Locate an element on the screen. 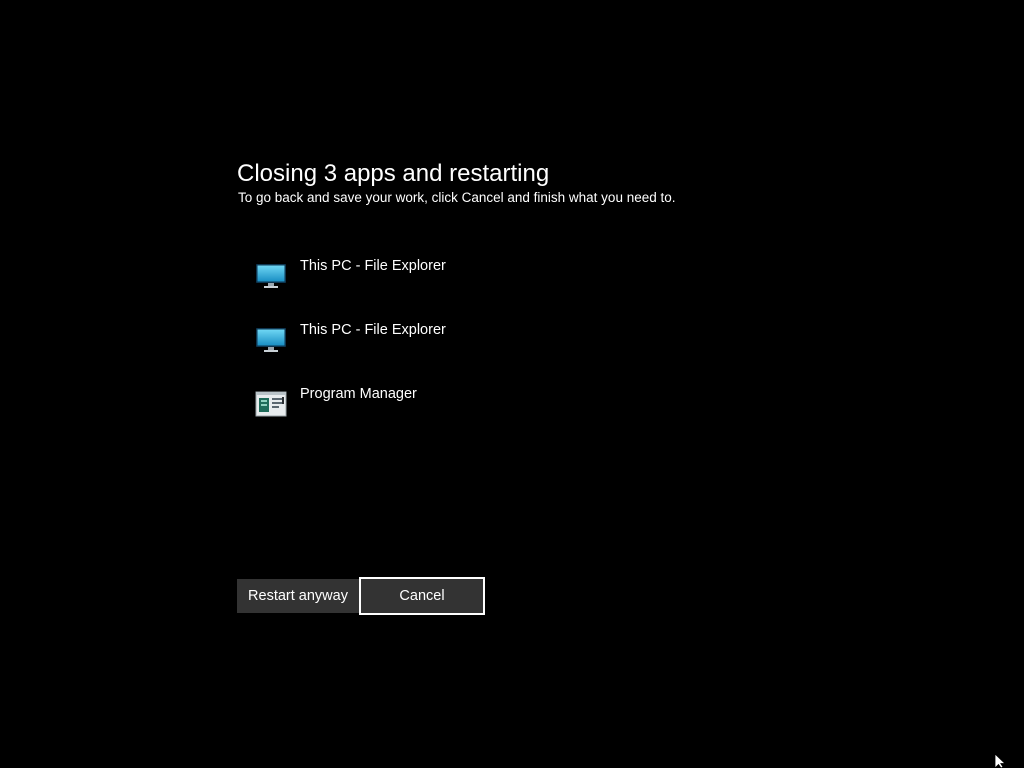  page-title: Closing 3 apps and restarting is located at coordinates (393, 173).